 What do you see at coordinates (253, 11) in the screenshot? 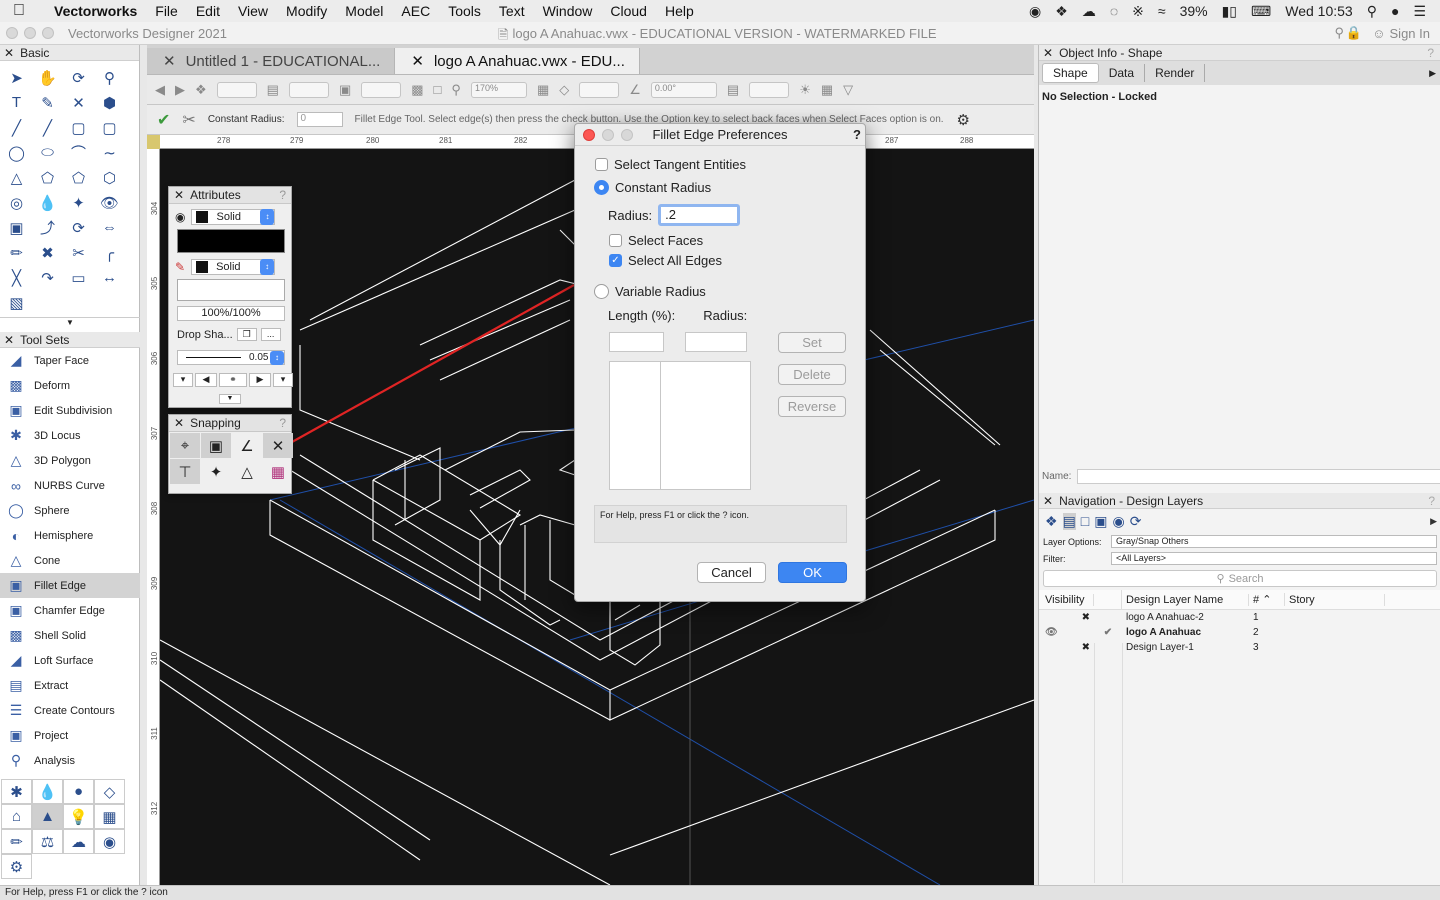
I see `menu-view: View` at bounding box center [253, 11].